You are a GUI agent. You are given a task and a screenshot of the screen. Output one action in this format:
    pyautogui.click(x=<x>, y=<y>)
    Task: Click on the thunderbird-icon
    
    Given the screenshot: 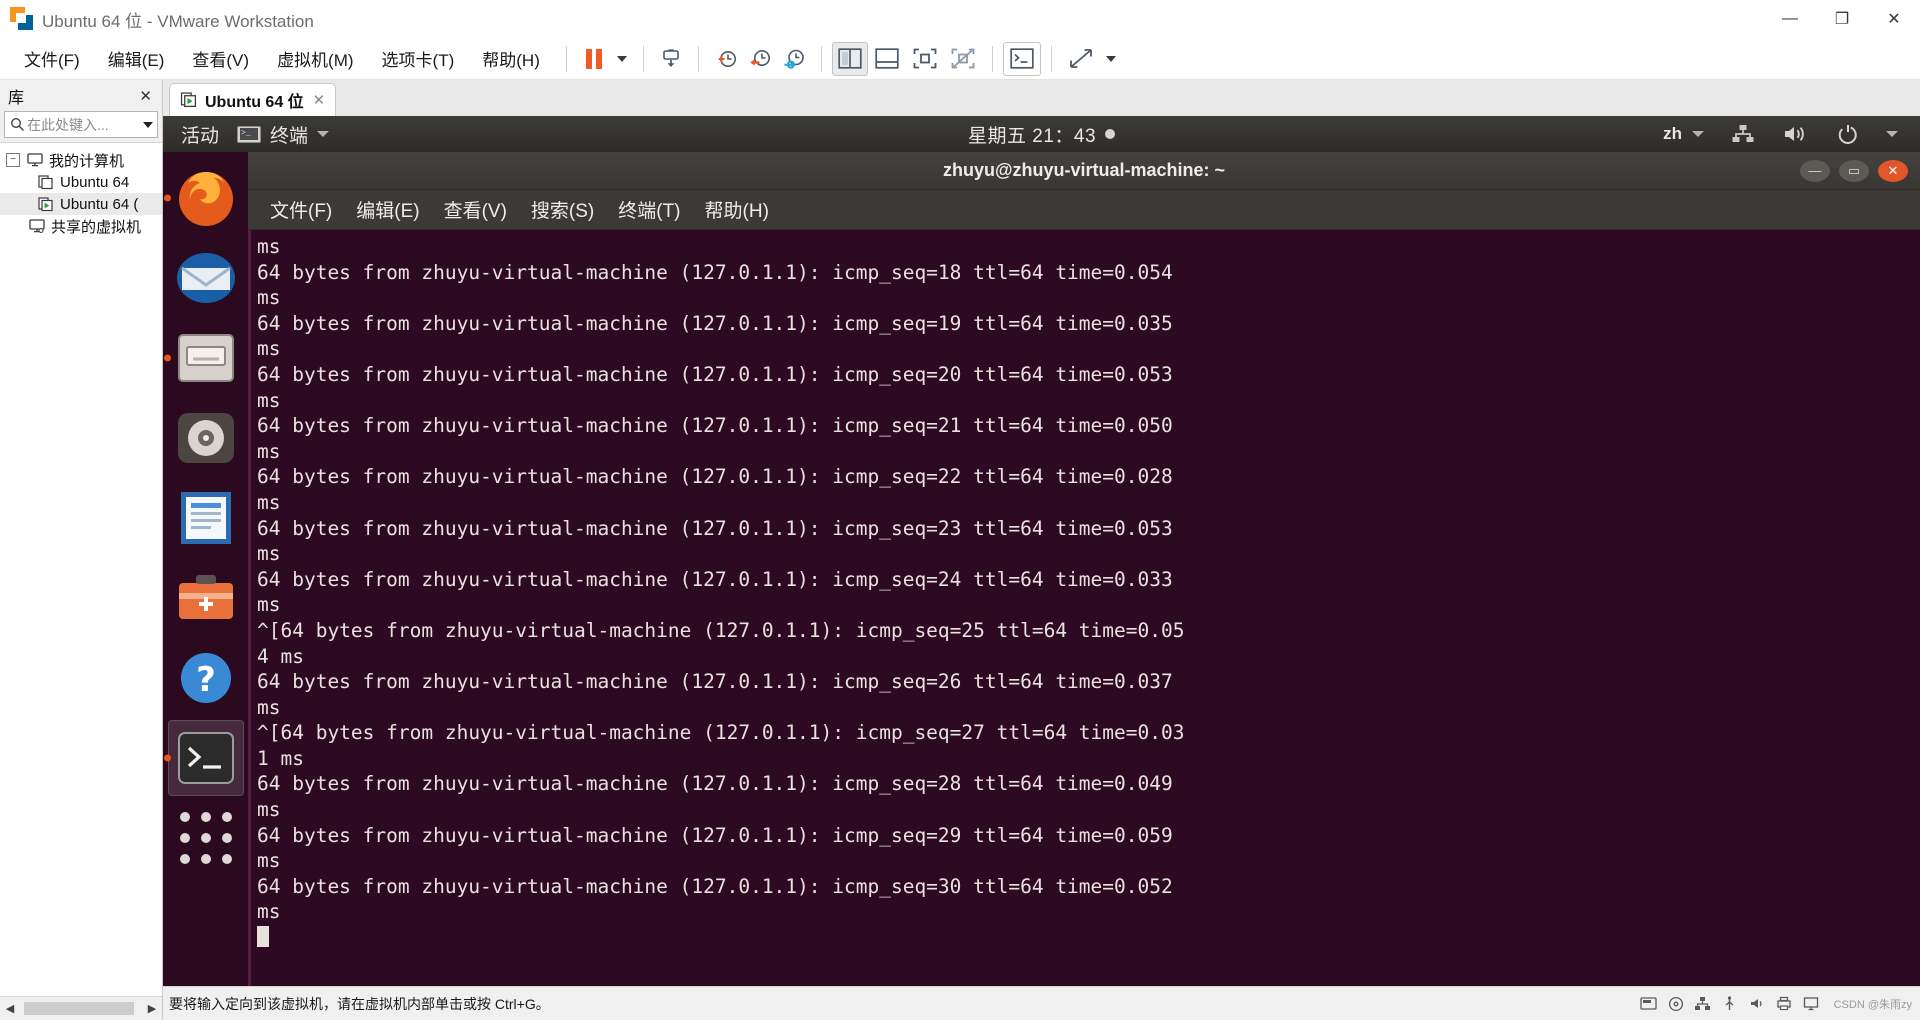 What is the action you would take?
    pyautogui.click(x=206, y=278)
    